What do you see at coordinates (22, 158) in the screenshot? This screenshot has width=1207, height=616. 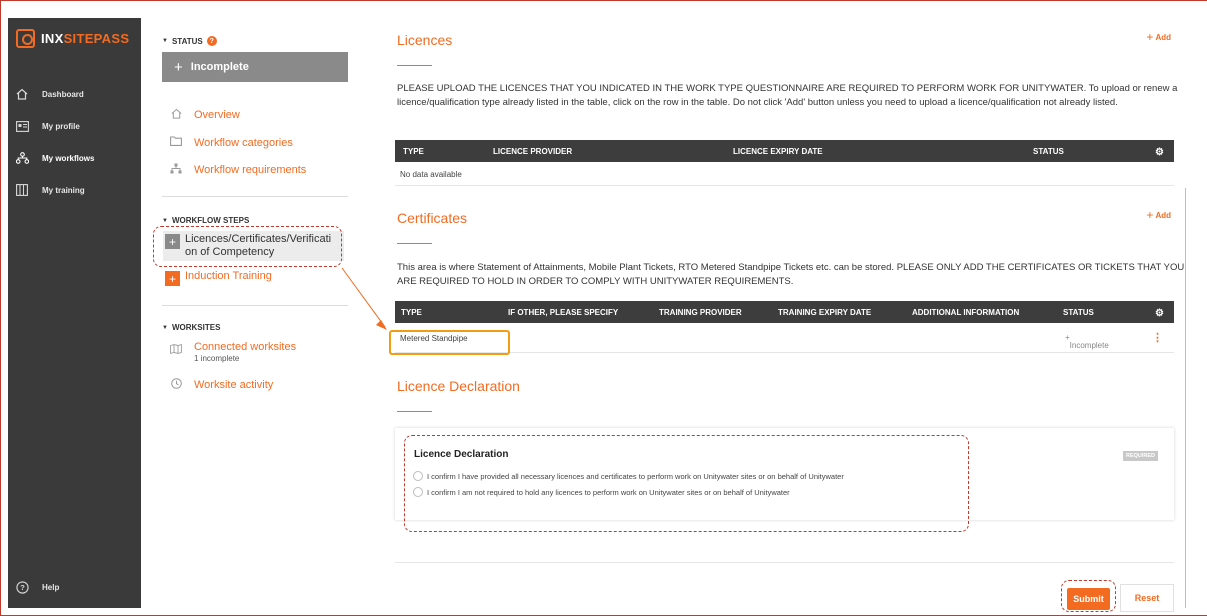 I see `workflow-icon` at bounding box center [22, 158].